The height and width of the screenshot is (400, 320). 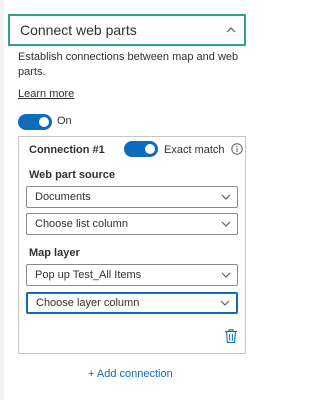 What do you see at coordinates (35, 122) in the screenshot?
I see `connection-toggle` at bounding box center [35, 122].